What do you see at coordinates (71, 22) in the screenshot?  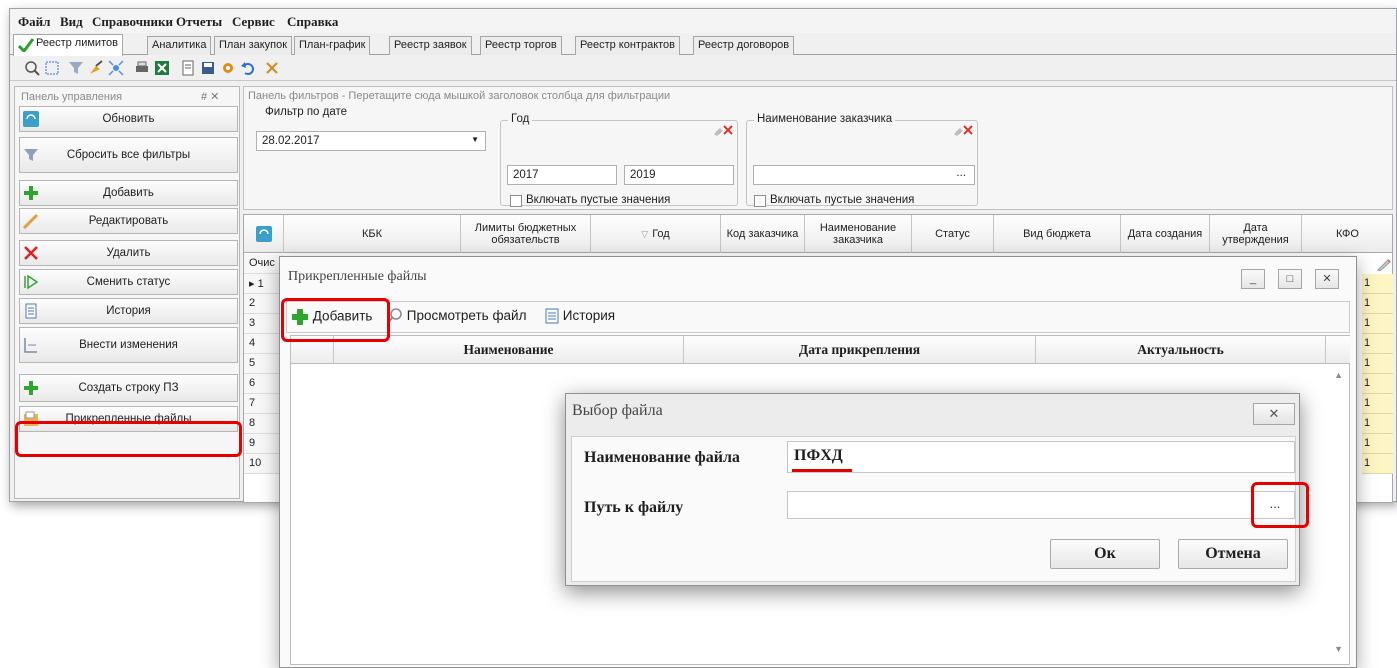 I see `menu-view: Вид` at bounding box center [71, 22].